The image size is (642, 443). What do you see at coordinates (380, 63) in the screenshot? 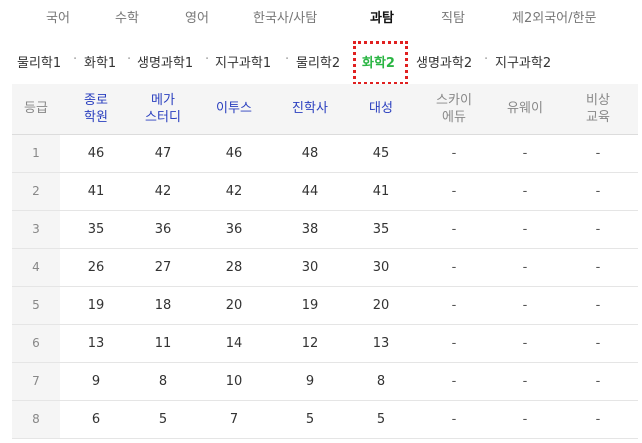
I see `selected-subtab-highlight` at bounding box center [380, 63].